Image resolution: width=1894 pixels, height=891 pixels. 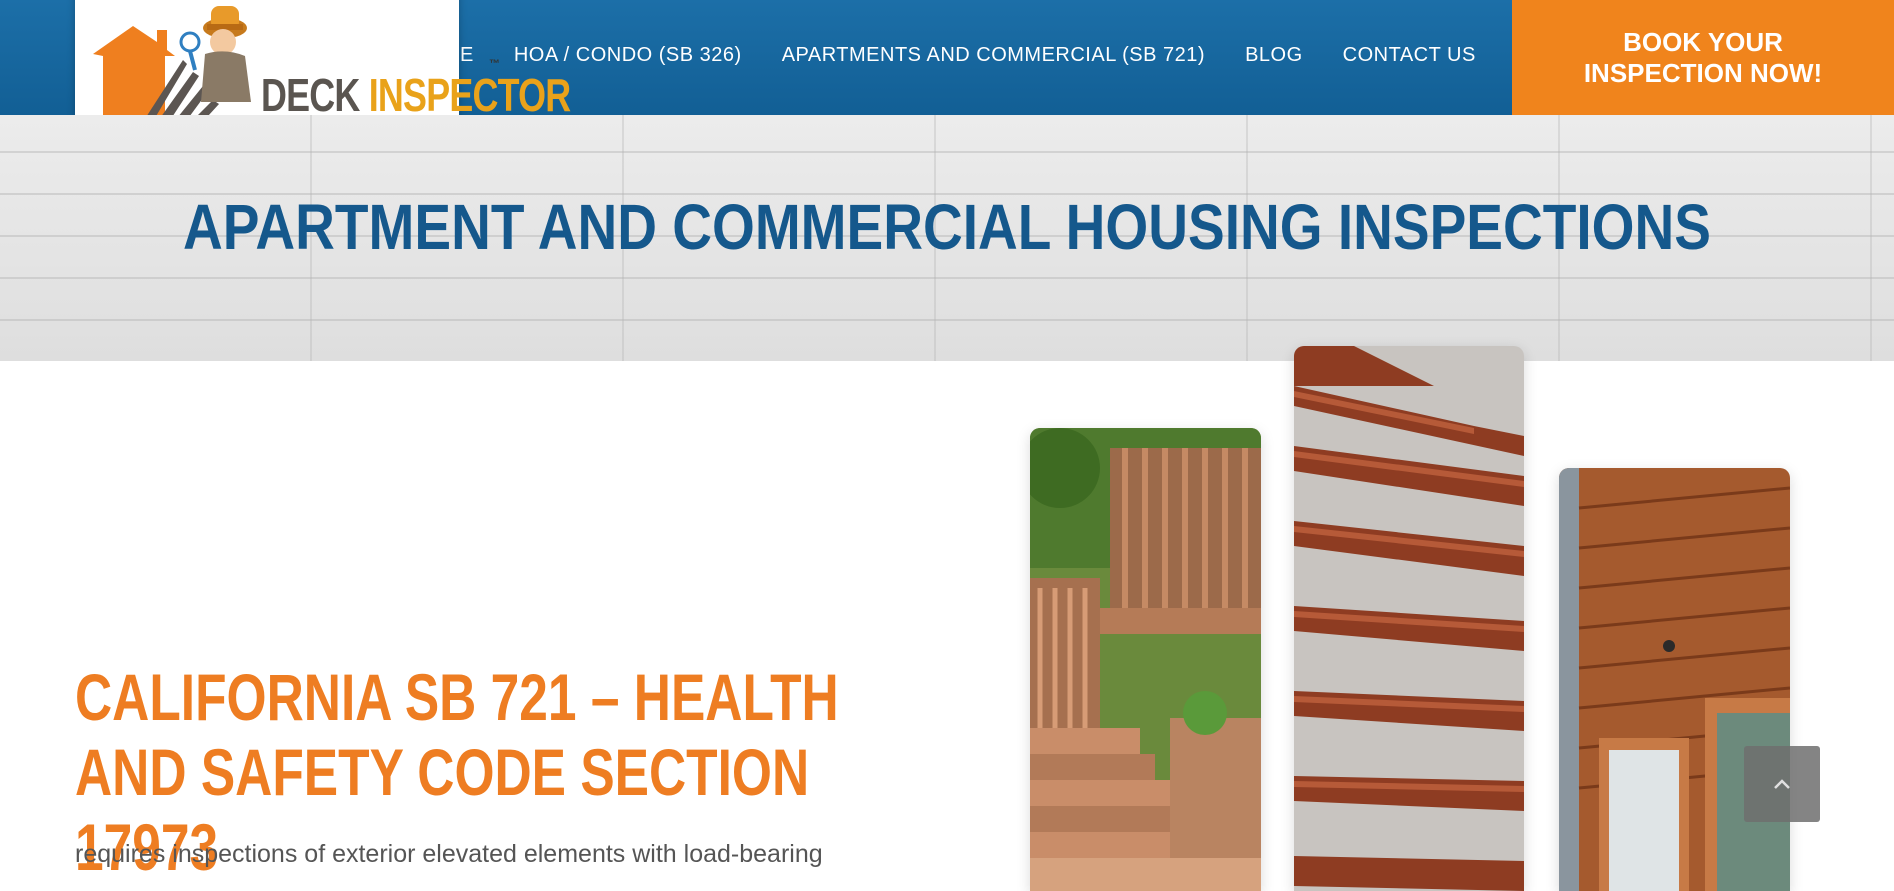 I want to click on wood-siding-photo, so click(x=1674, y=679).